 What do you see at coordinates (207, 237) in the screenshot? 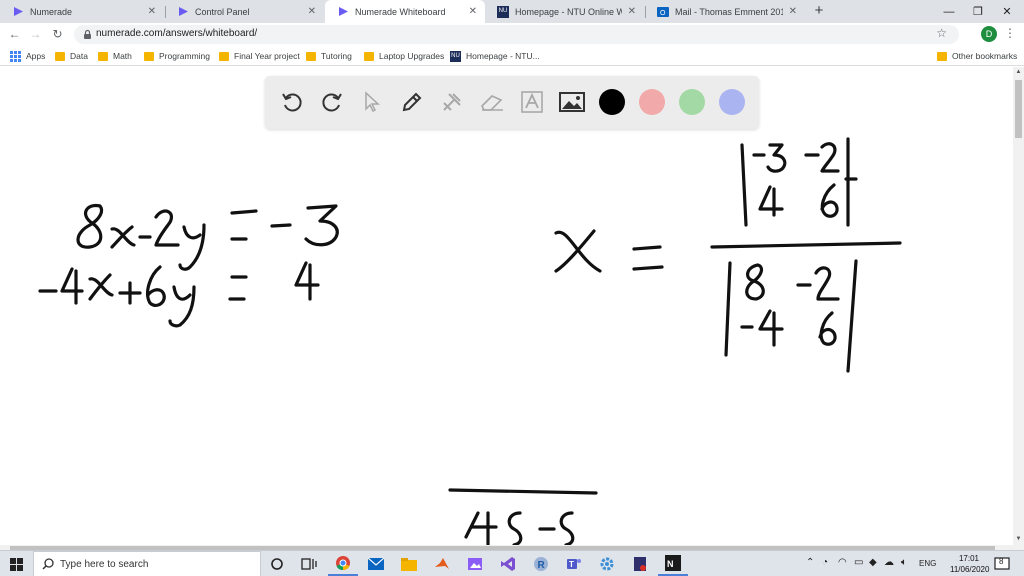
I see `equation-1-ink` at bounding box center [207, 237].